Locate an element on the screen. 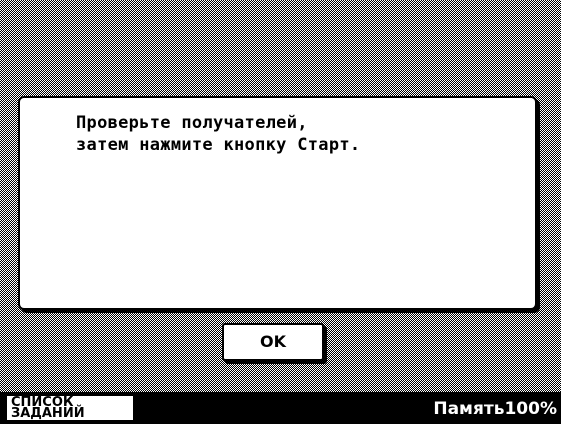 The height and width of the screenshot is (424, 561). memory-status: Память100% is located at coordinates (495, 409).